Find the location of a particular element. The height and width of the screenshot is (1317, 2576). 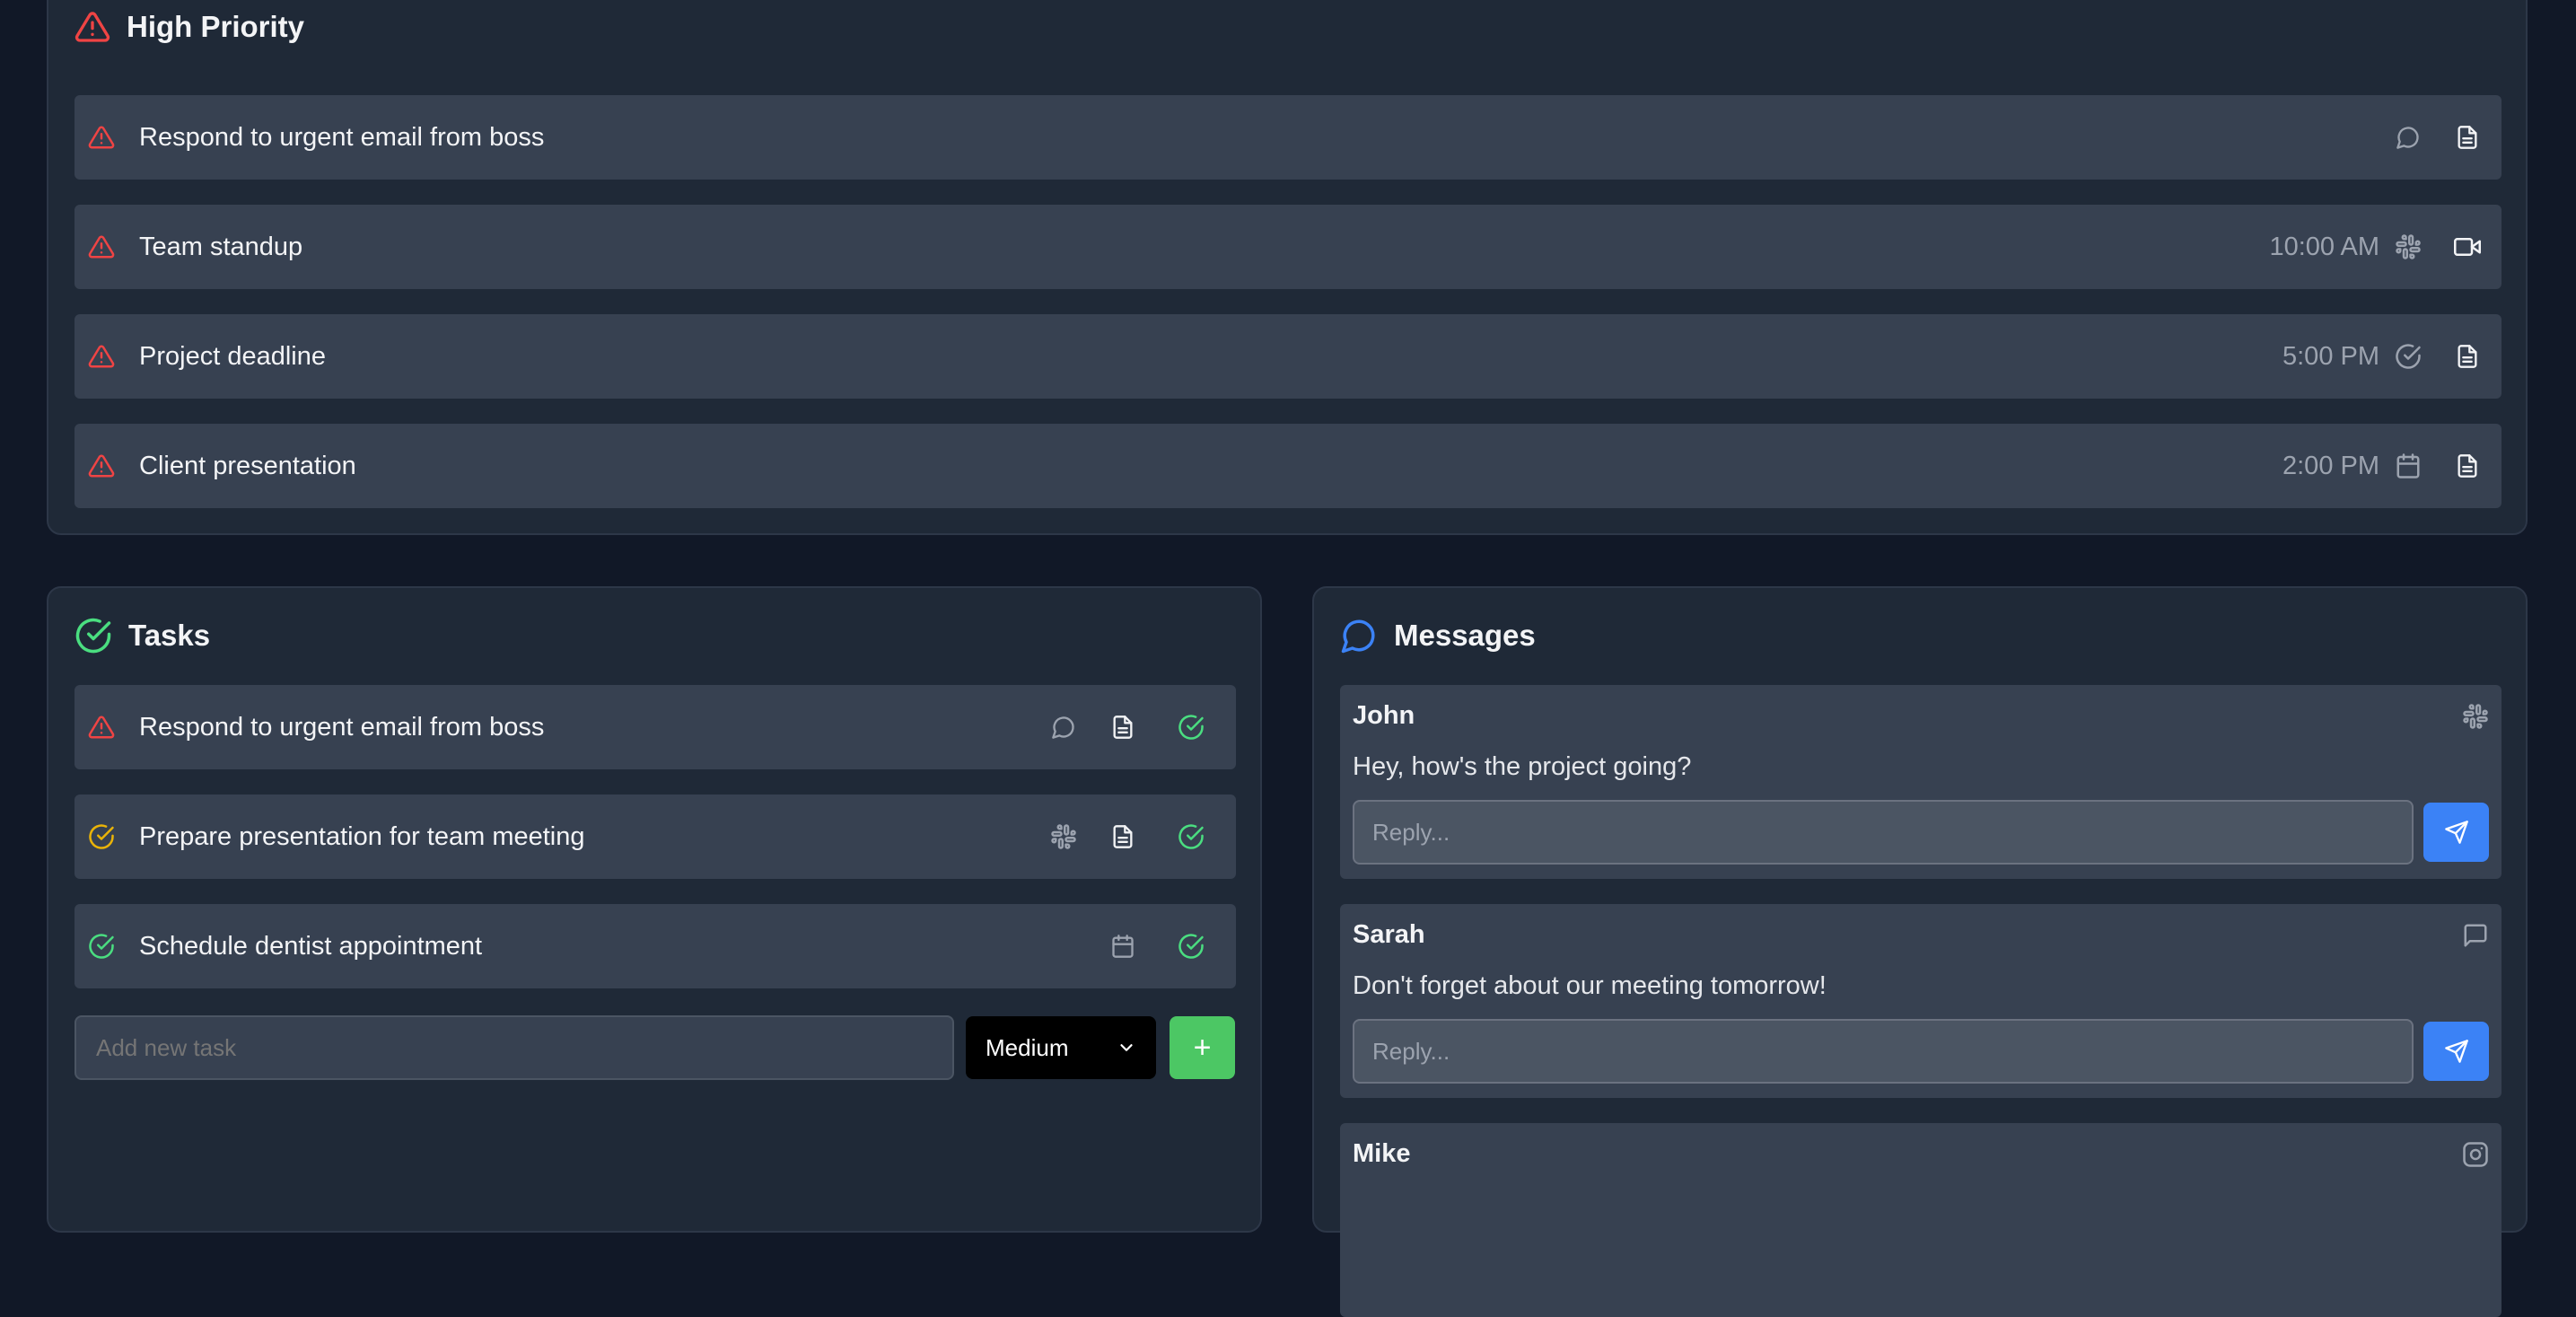

plus-icon: + is located at coordinates (1202, 1048).